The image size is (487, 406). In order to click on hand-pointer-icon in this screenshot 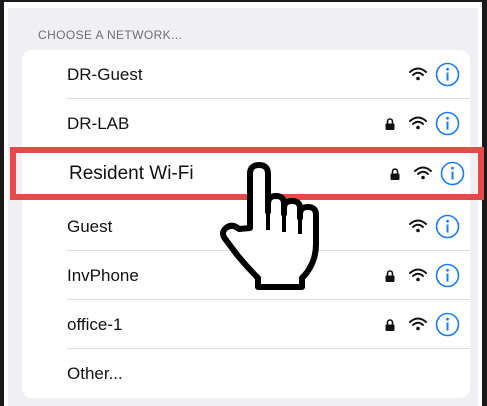, I will do `click(269, 226)`.